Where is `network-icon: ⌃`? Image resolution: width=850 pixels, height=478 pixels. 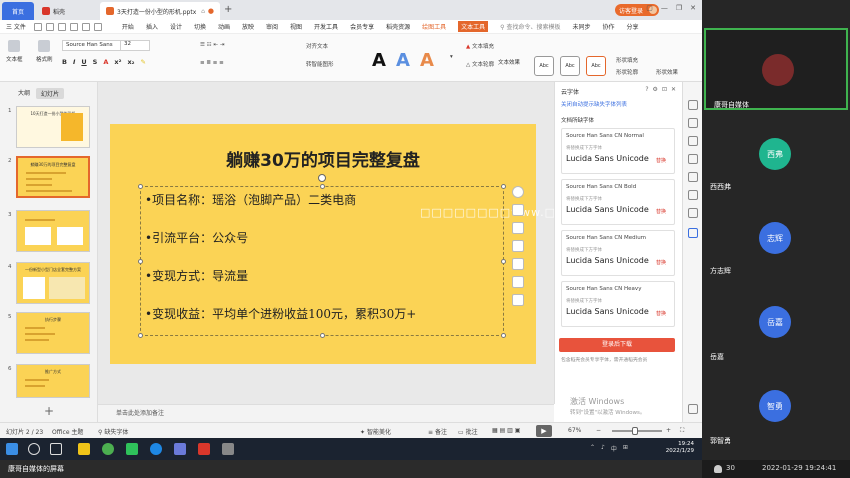
network-icon: ⌃ is located at coordinates (592, 448).